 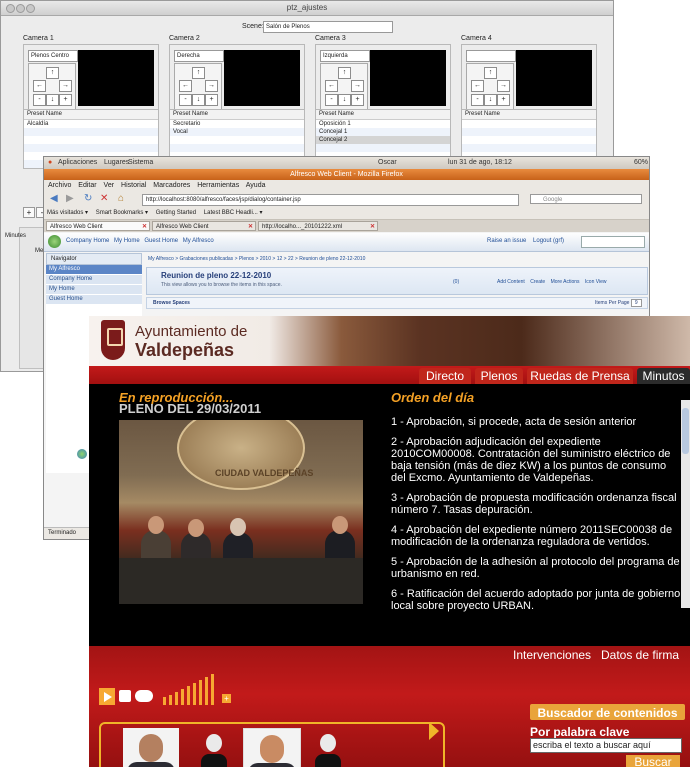 What do you see at coordinates (127, 241) in the screenshot?
I see `link-my-home: My Home` at bounding box center [127, 241].